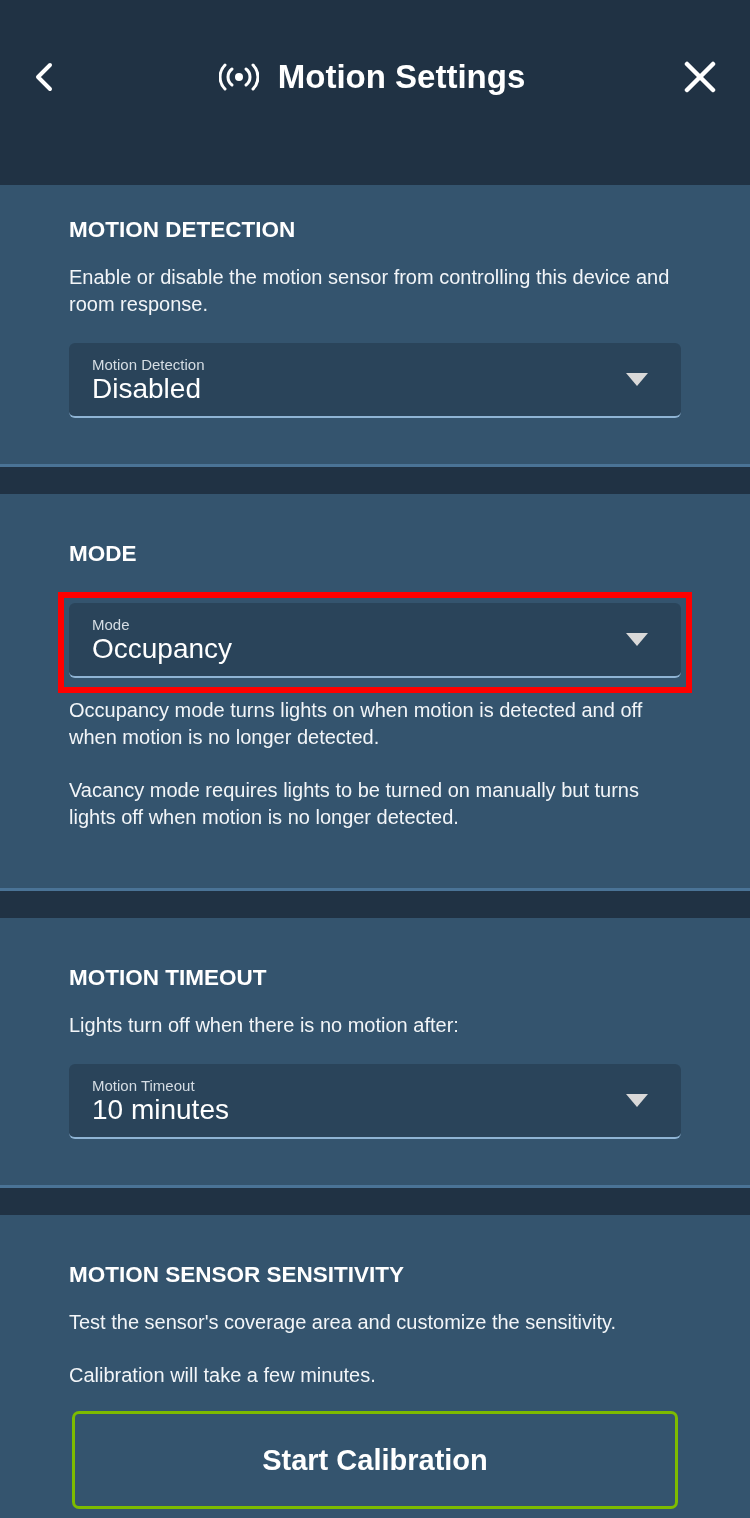  Describe the element at coordinates (356, 724) in the screenshot. I see `description-text: Occupancy mode turns lights on when motion is detected and off when motion is no longer detected.` at that location.